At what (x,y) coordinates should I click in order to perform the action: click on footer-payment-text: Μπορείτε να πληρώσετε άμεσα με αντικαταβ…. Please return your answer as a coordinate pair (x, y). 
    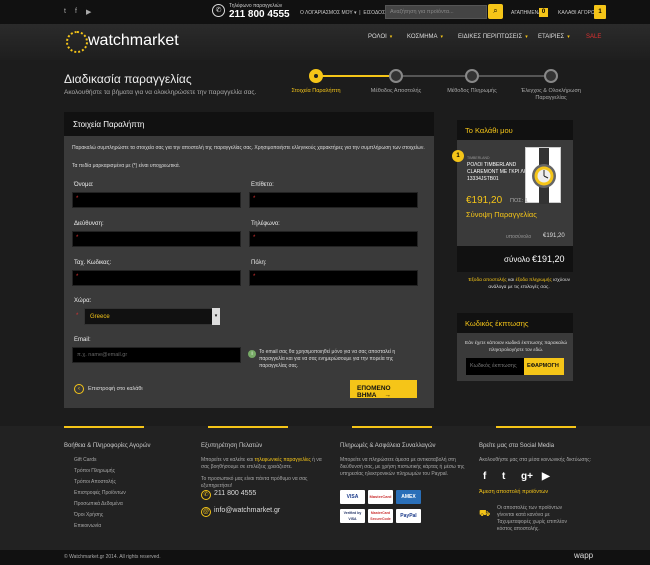
    Looking at the image, I should click on (402, 467).